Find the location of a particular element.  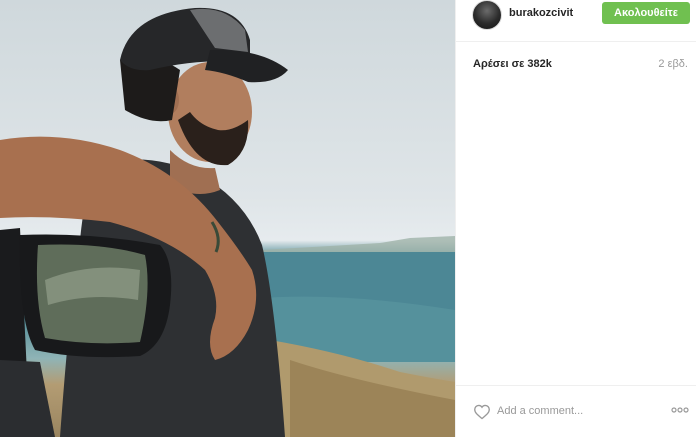

comment-input is located at coordinates (577, 411).